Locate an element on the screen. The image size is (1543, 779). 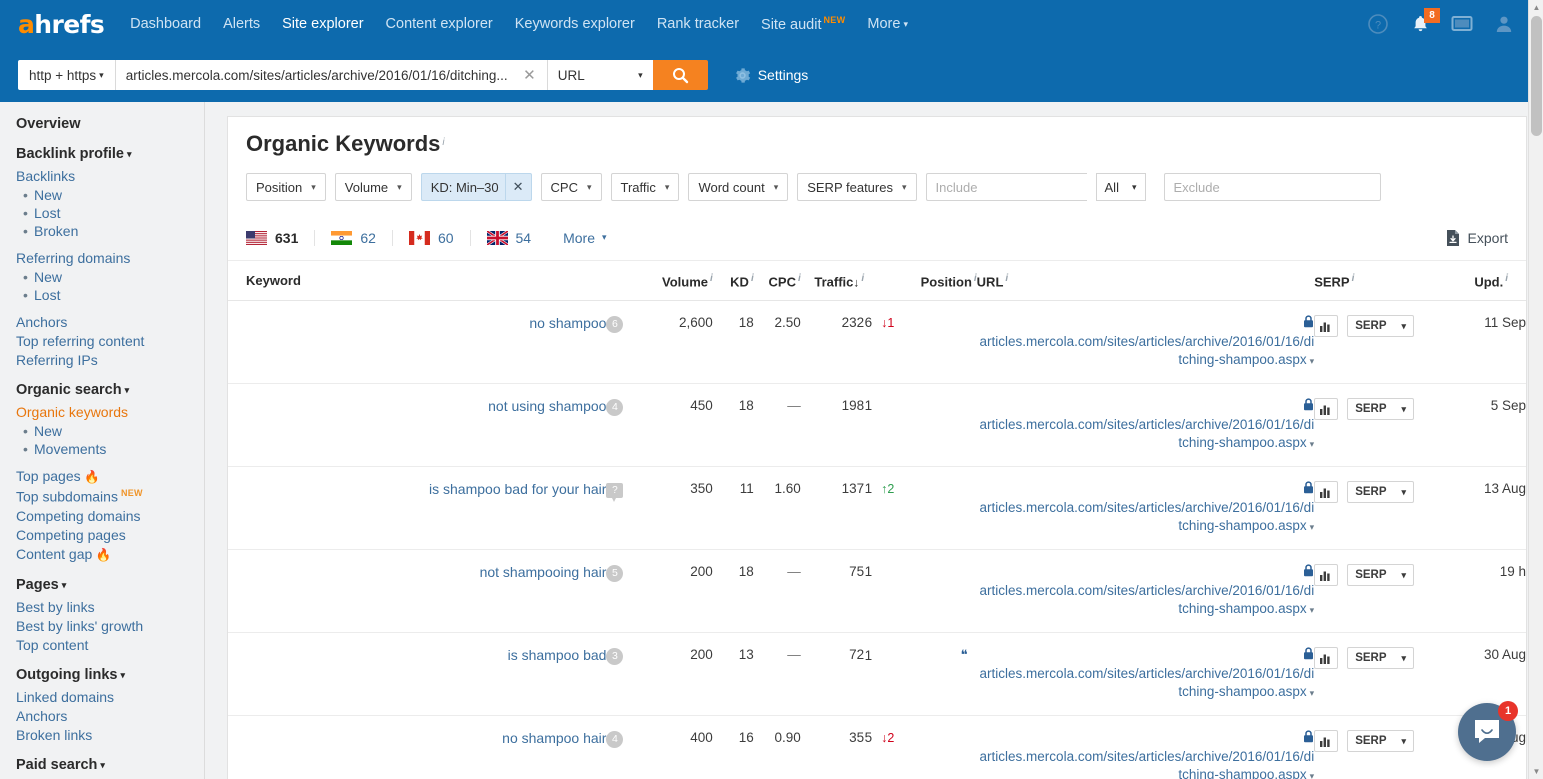
sidebar-item-top-referring-content: Top referring content is located at coordinates (110, 341).